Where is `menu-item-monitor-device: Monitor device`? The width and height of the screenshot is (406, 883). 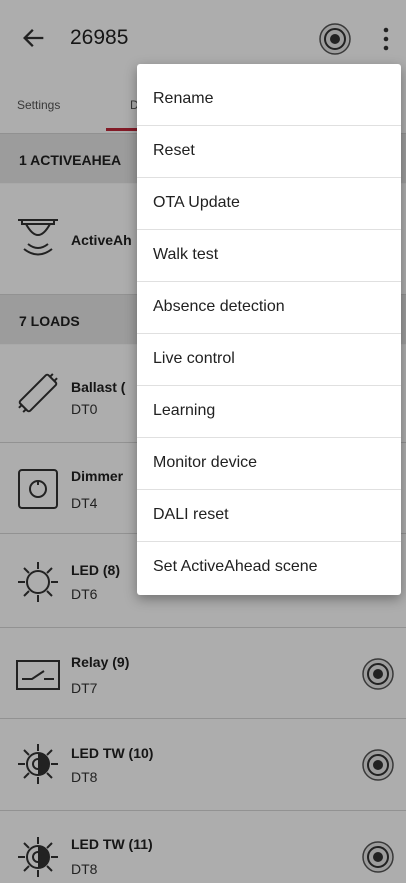 menu-item-monitor-device: Monitor device is located at coordinates (269, 463).